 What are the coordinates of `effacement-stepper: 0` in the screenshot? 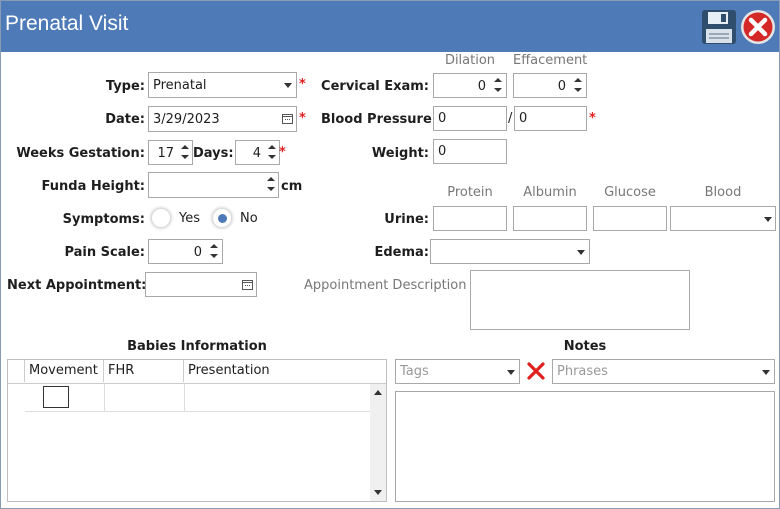 It's located at (550, 85).